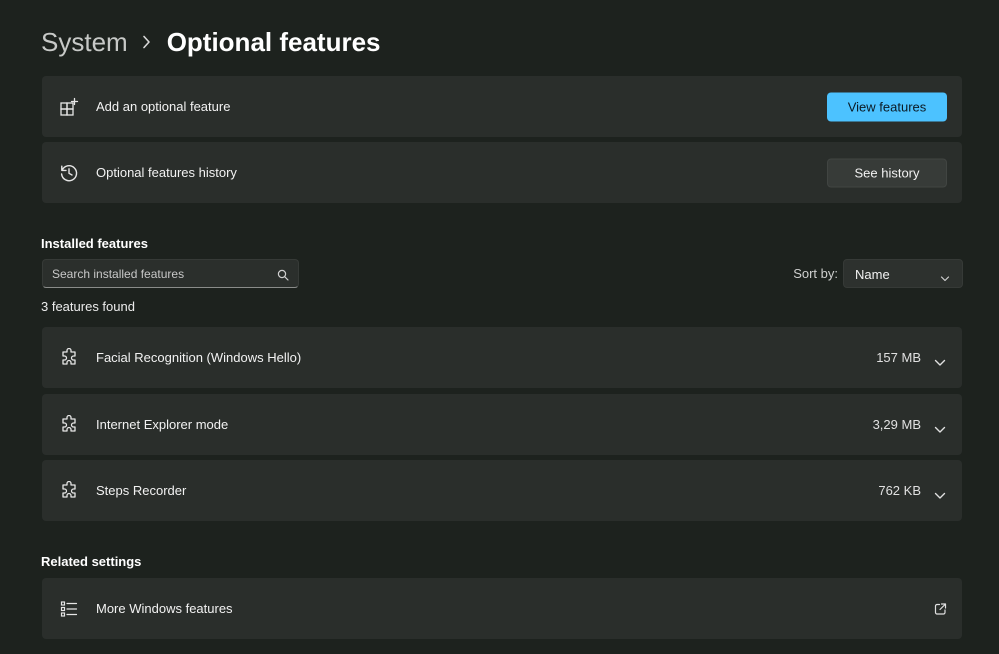 The width and height of the screenshot is (999, 654). Describe the element at coordinates (283, 274) in the screenshot. I see `search-icon` at that location.